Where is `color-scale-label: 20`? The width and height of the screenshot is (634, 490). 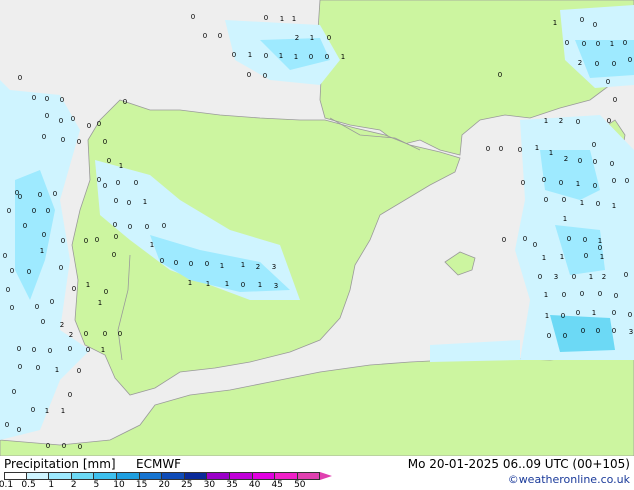
color-scale-label: 20 is located at coordinates (164, 485).